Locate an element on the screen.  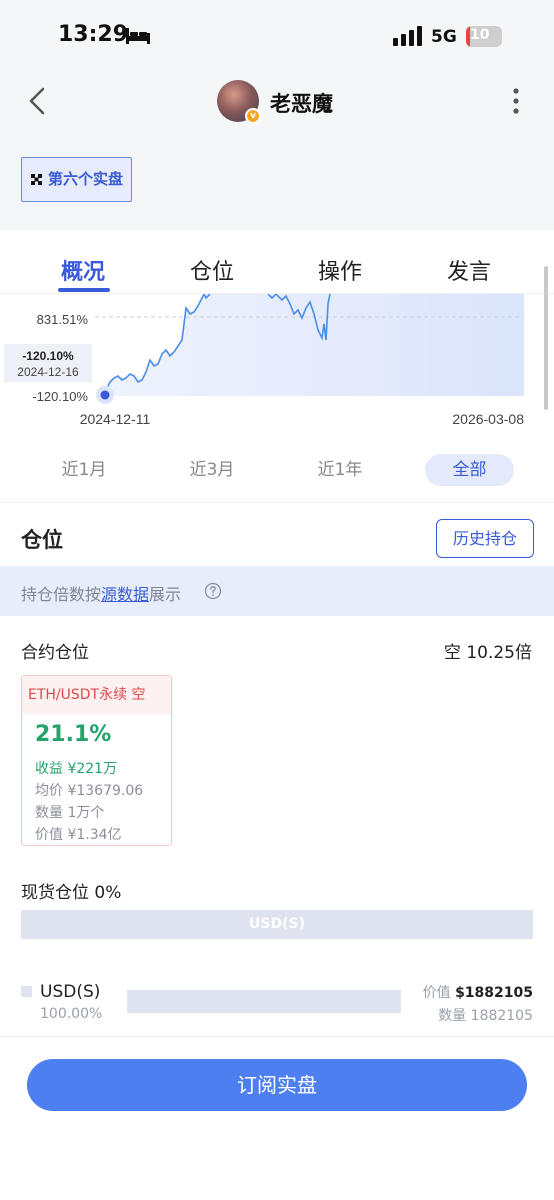
notice-text: 持仓倍数按源数据展示 is located at coordinates (101, 593).